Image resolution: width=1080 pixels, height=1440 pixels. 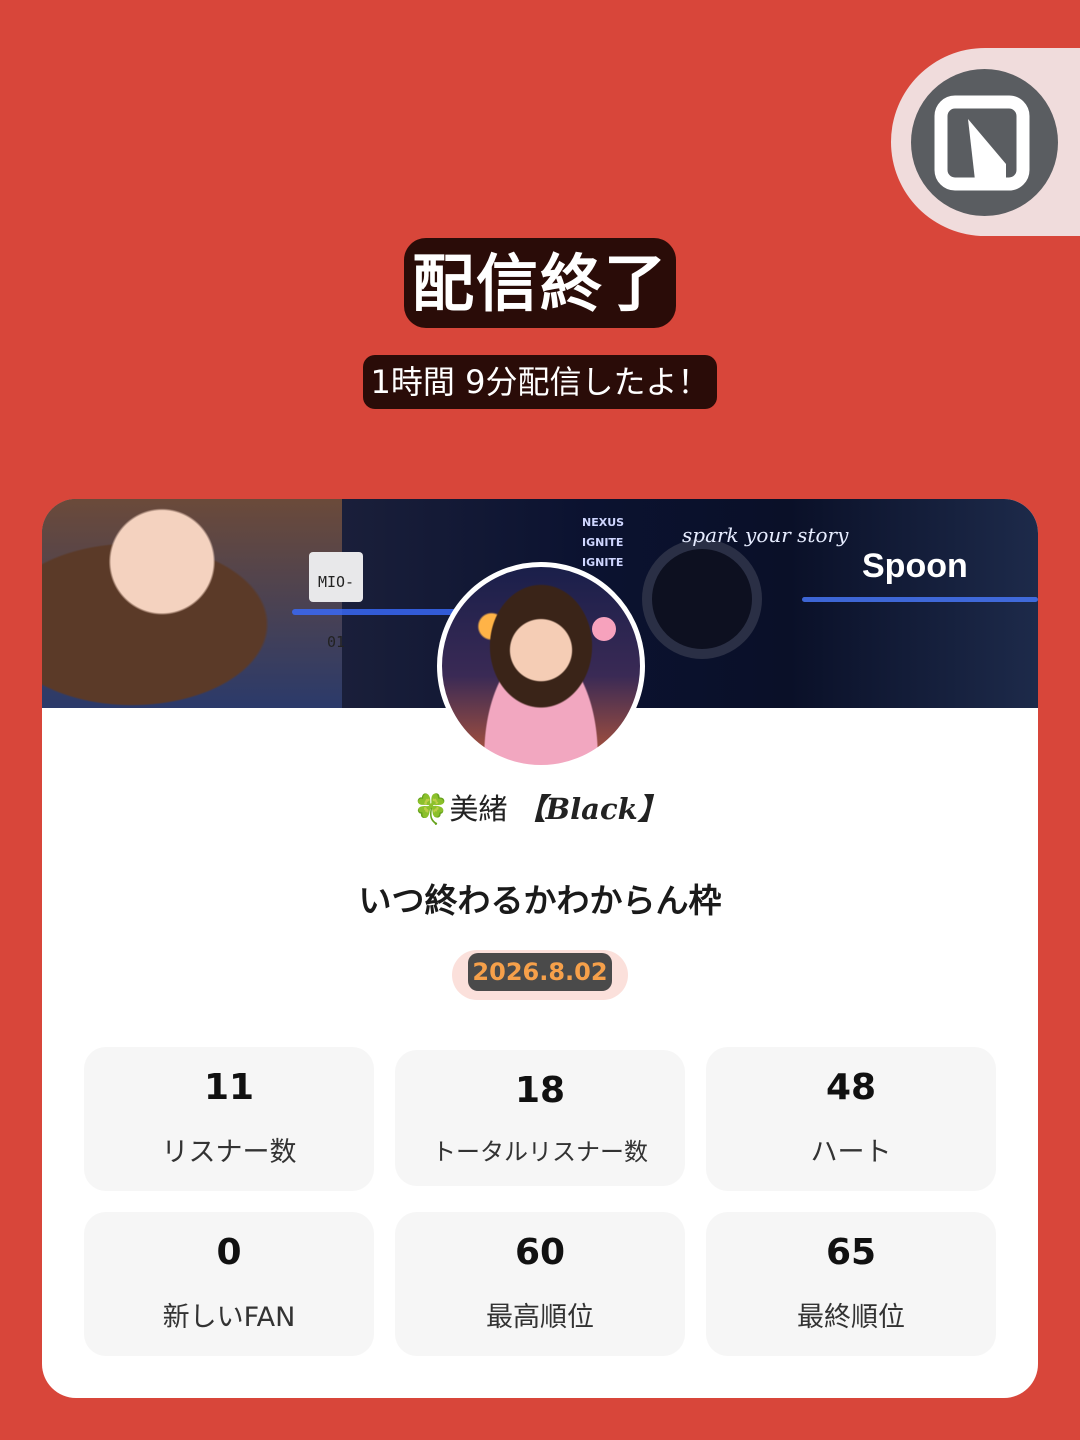 What do you see at coordinates (765, 535) in the screenshot?
I see `banner-tagline: spark your story` at bounding box center [765, 535].